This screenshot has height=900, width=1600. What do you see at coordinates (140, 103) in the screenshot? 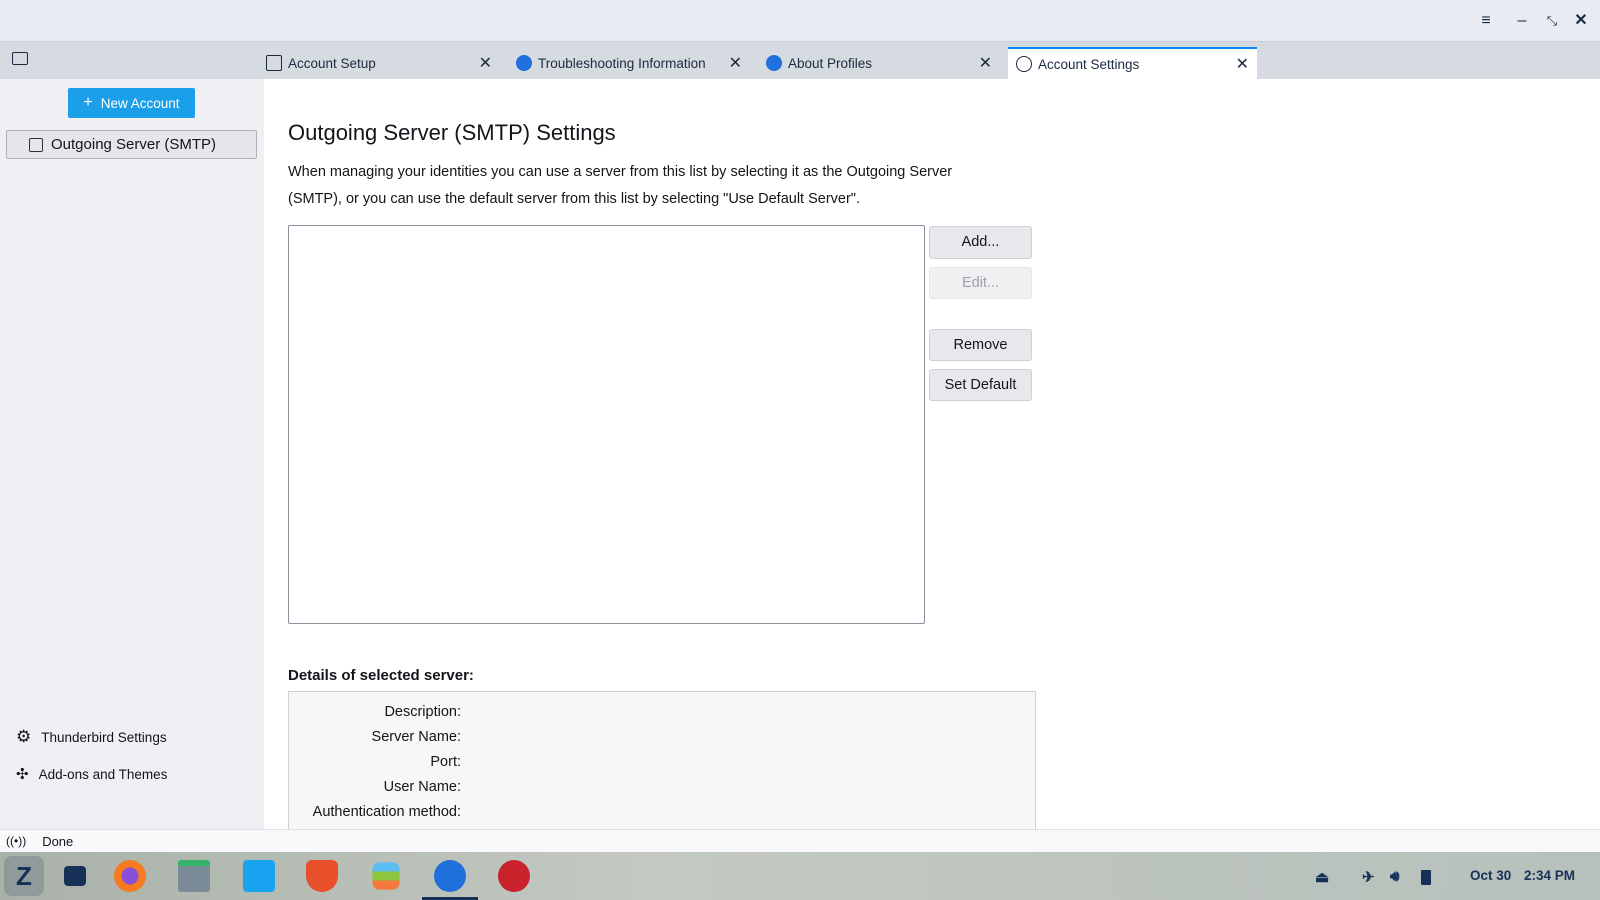
I see `new-account-label: New Account` at bounding box center [140, 103].